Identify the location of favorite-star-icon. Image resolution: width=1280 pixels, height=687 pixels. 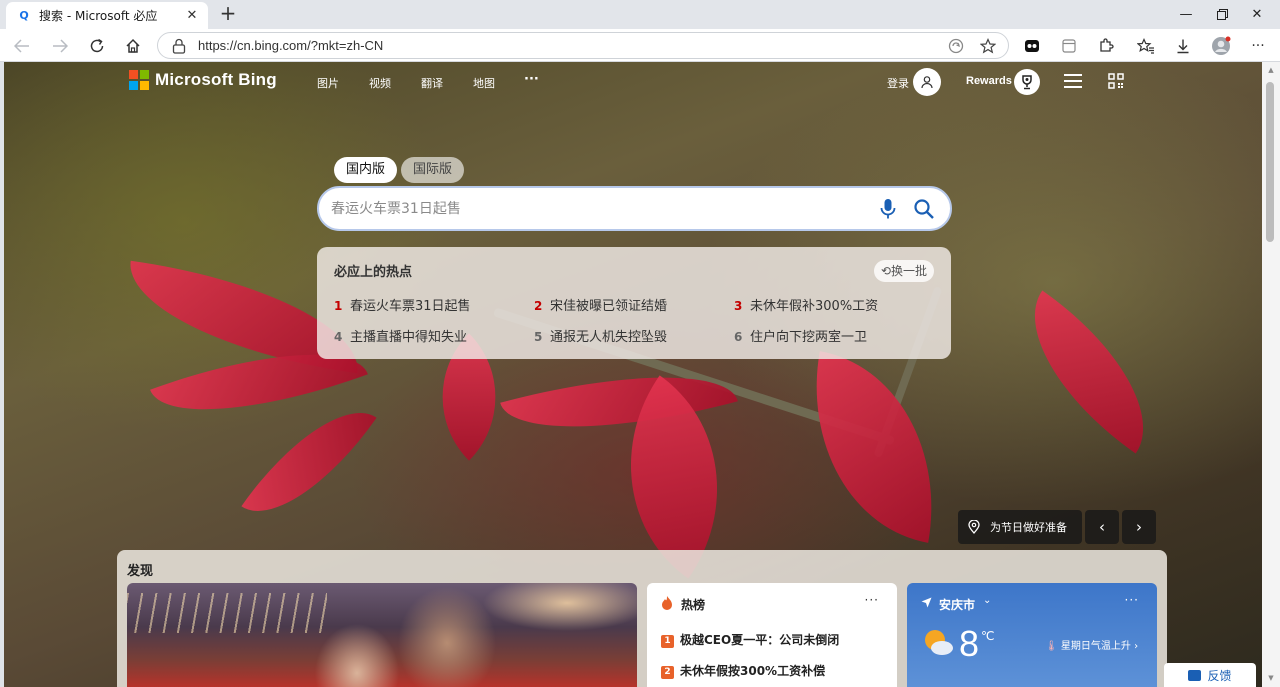
(988, 46).